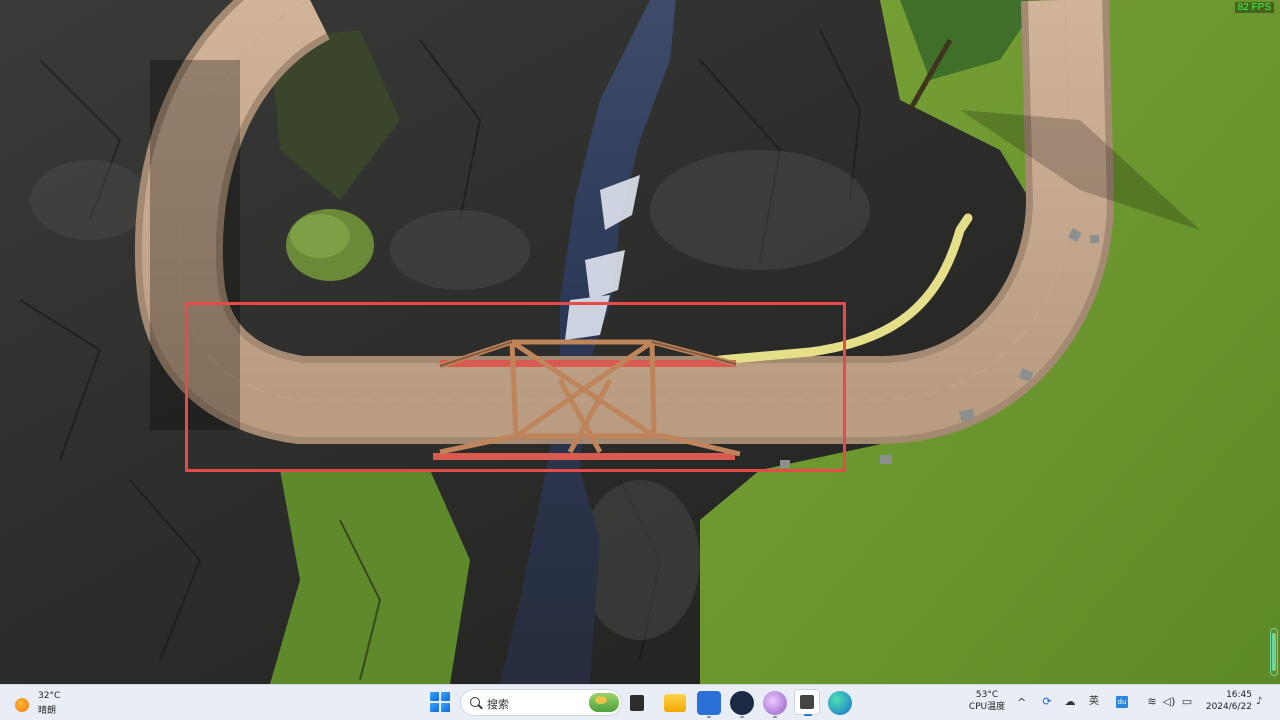  I want to click on active-indicator, so click(808, 715).